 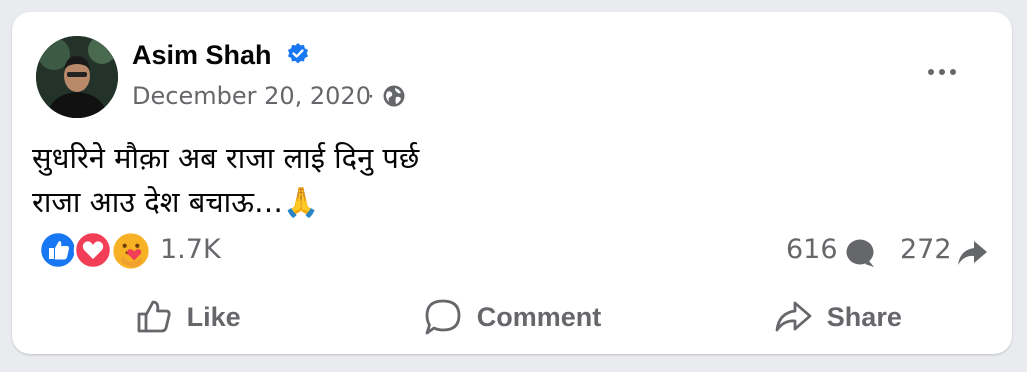 What do you see at coordinates (926, 249) in the screenshot?
I see `share-count: 272` at bounding box center [926, 249].